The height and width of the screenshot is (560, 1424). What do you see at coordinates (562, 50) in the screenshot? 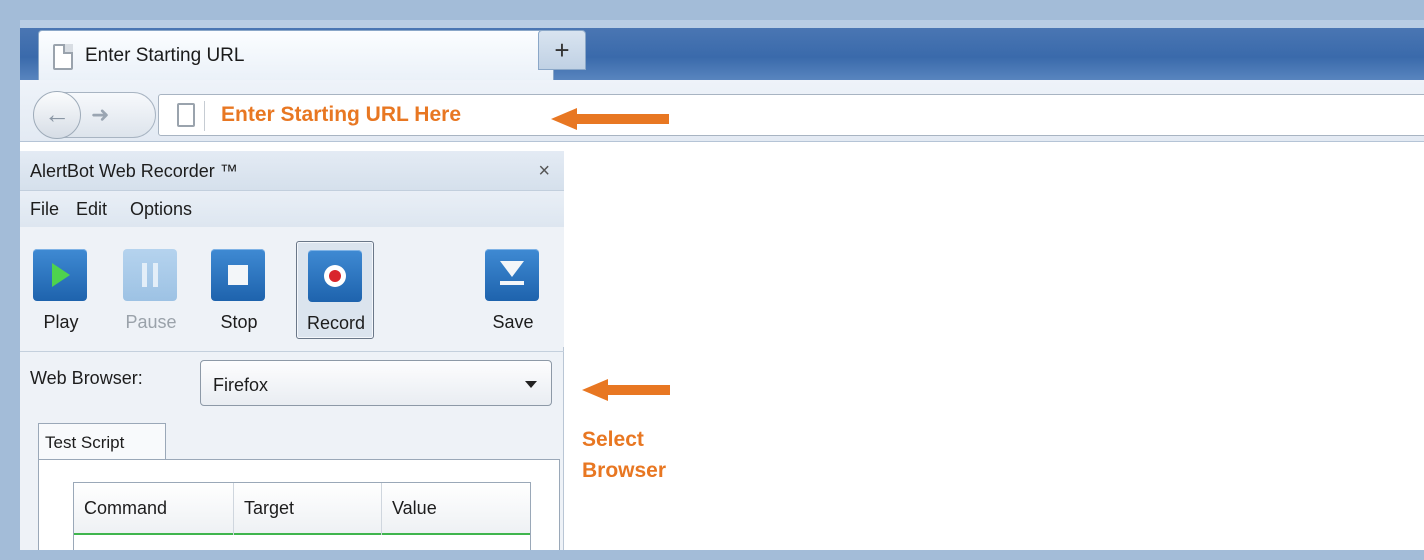
I see `new-tab-button: +` at bounding box center [562, 50].